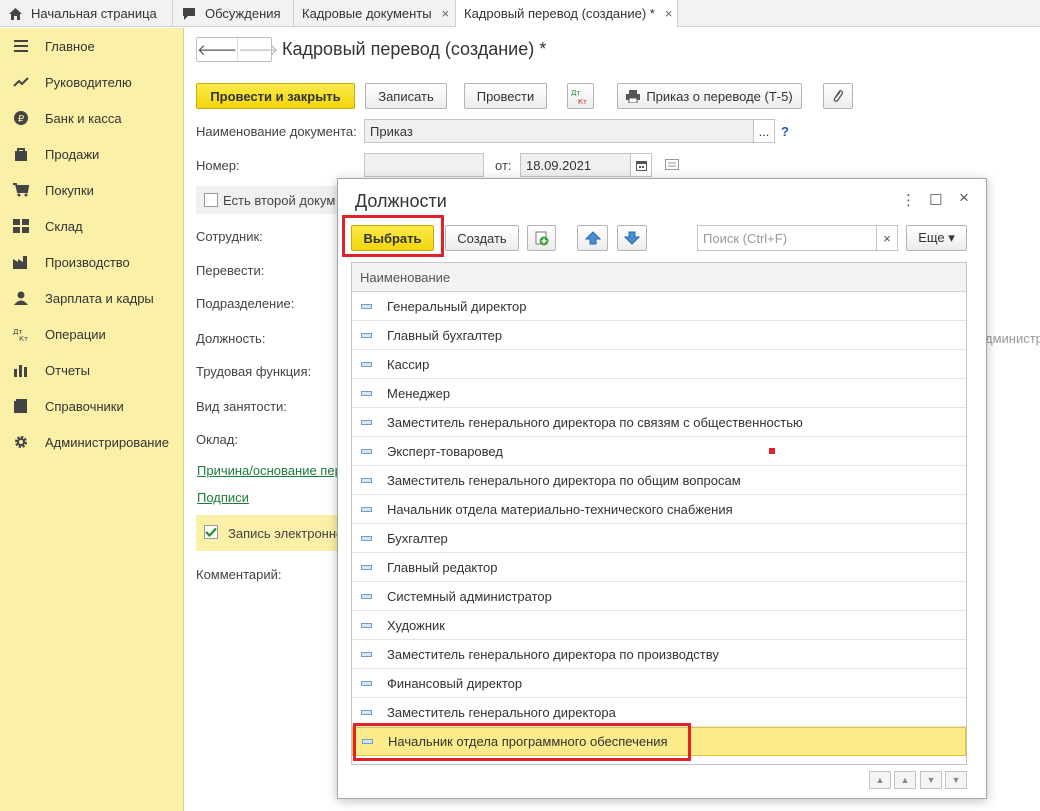 This screenshot has height=811, width=1040. What do you see at coordinates (719, 96) in the screenshot?
I see `print-order-label: Приказ о переводе (Т-5)` at bounding box center [719, 96].